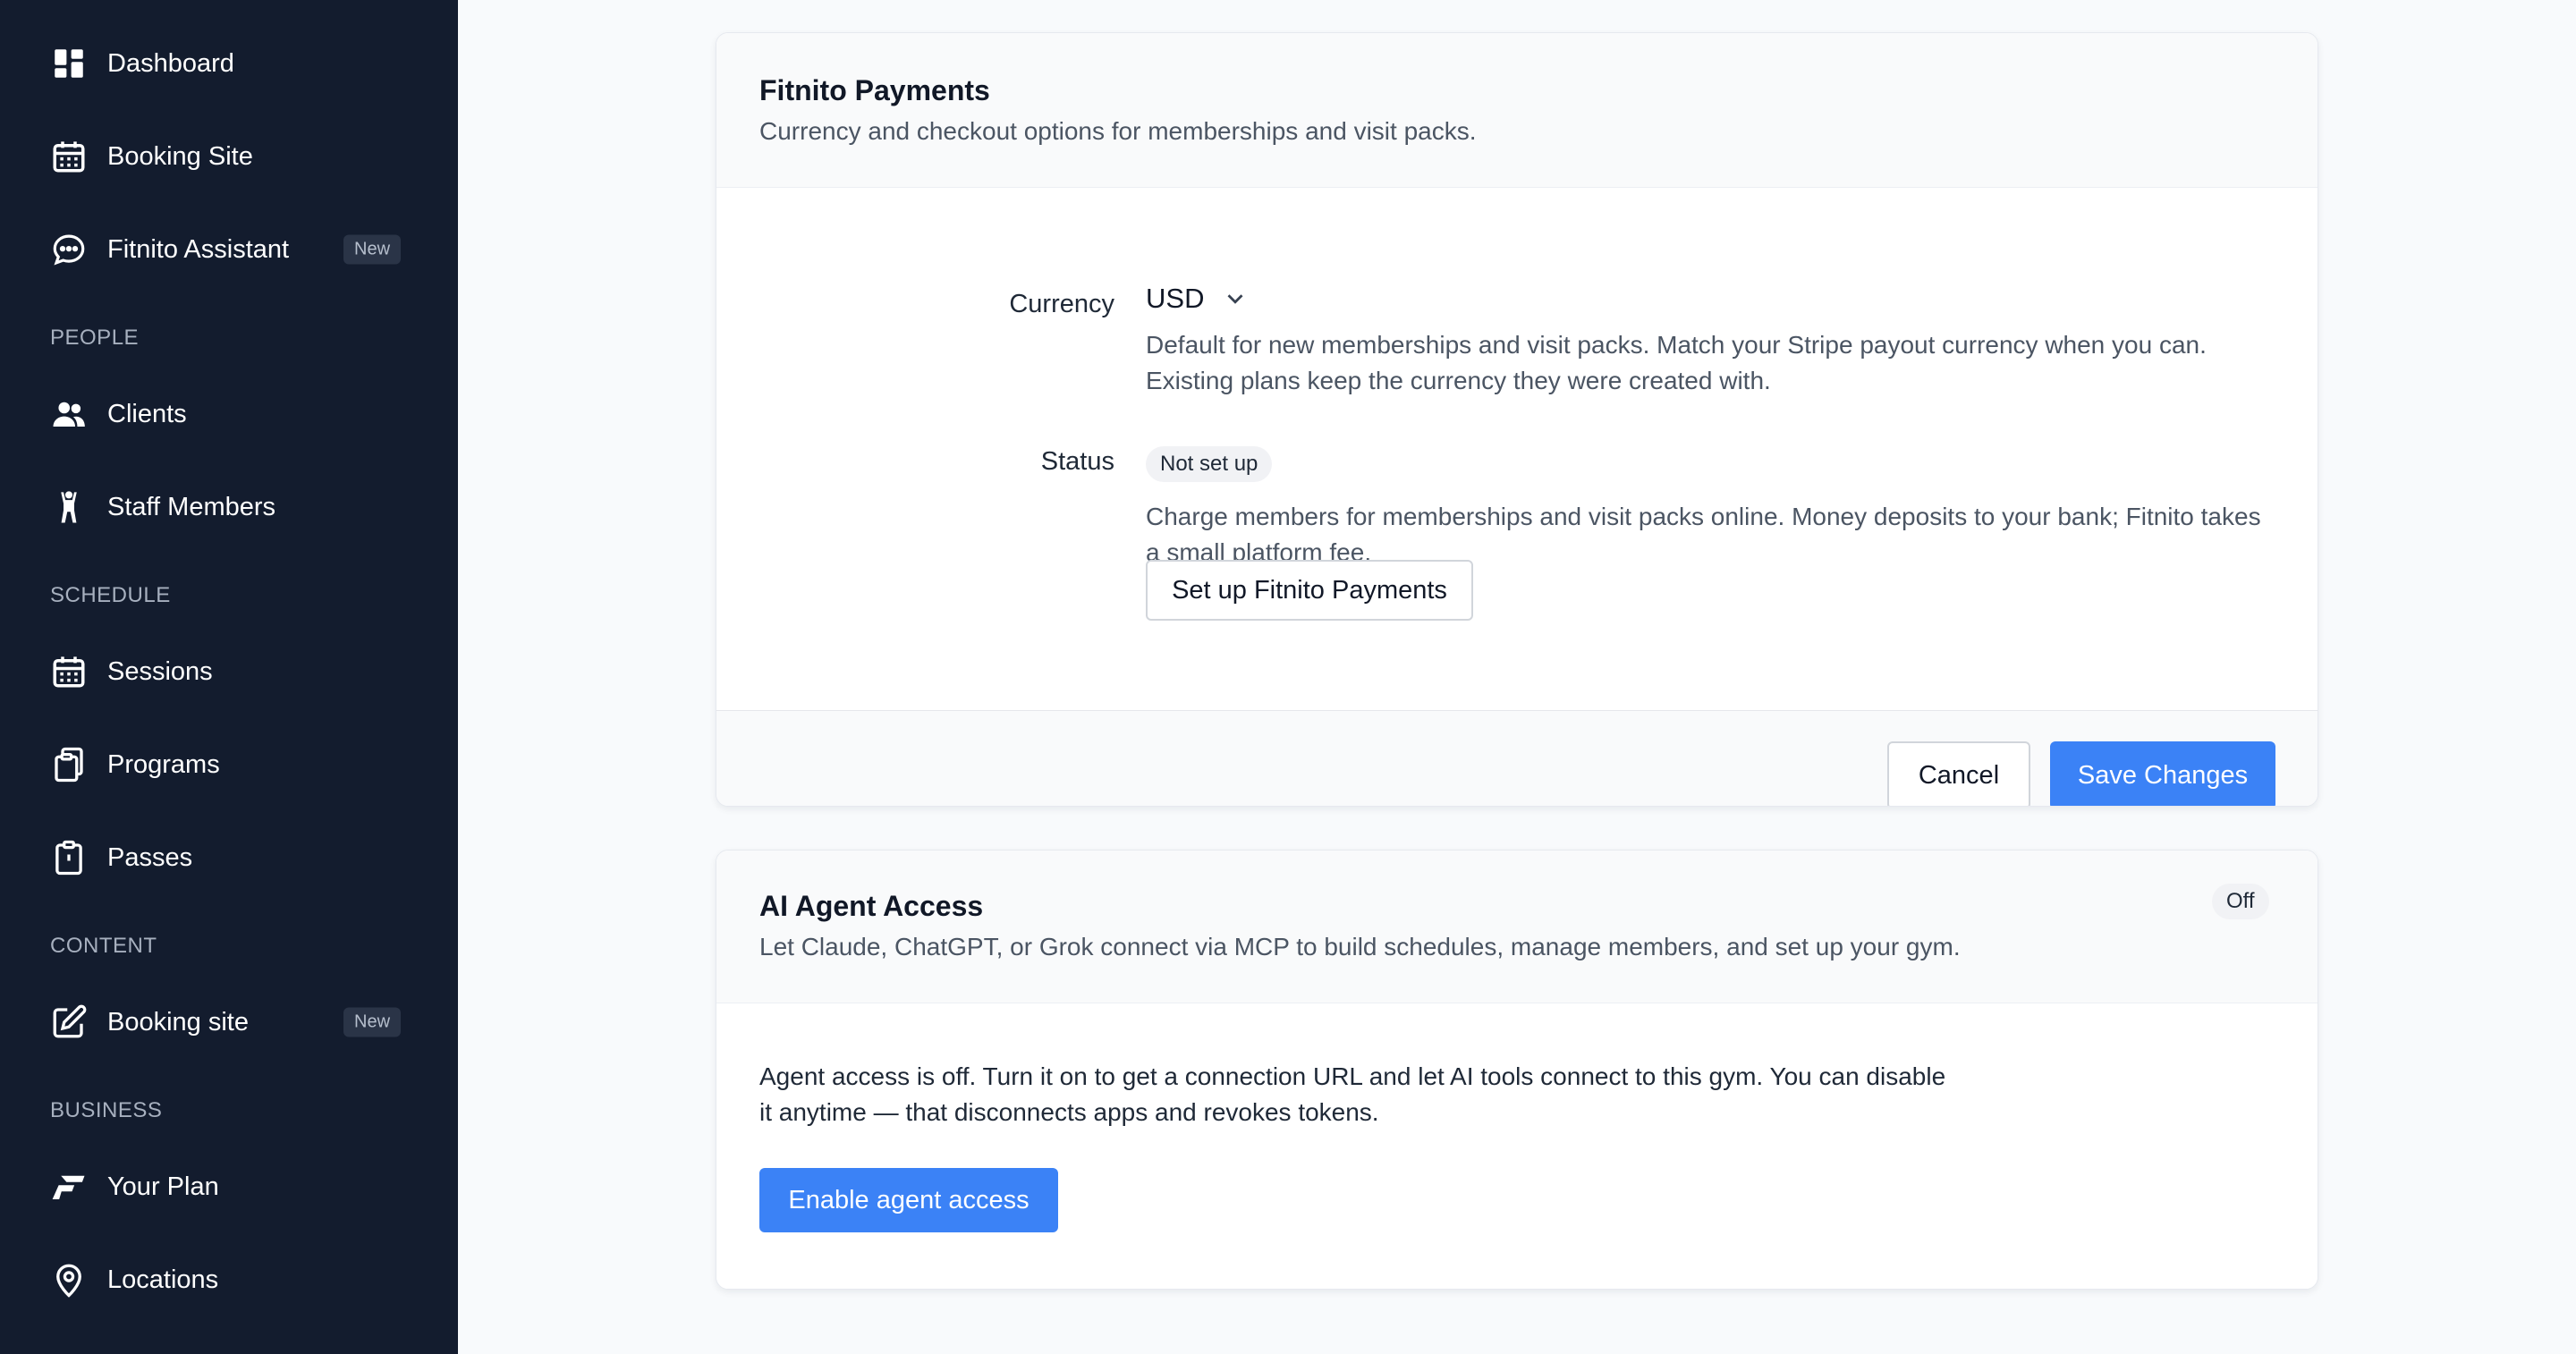 This screenshot has height=1354, width=2576. What do you see at coordinates (871, 906) in the screenshot?
I see `agent-title: AI Agent Access` at bounding box center [871, 906].